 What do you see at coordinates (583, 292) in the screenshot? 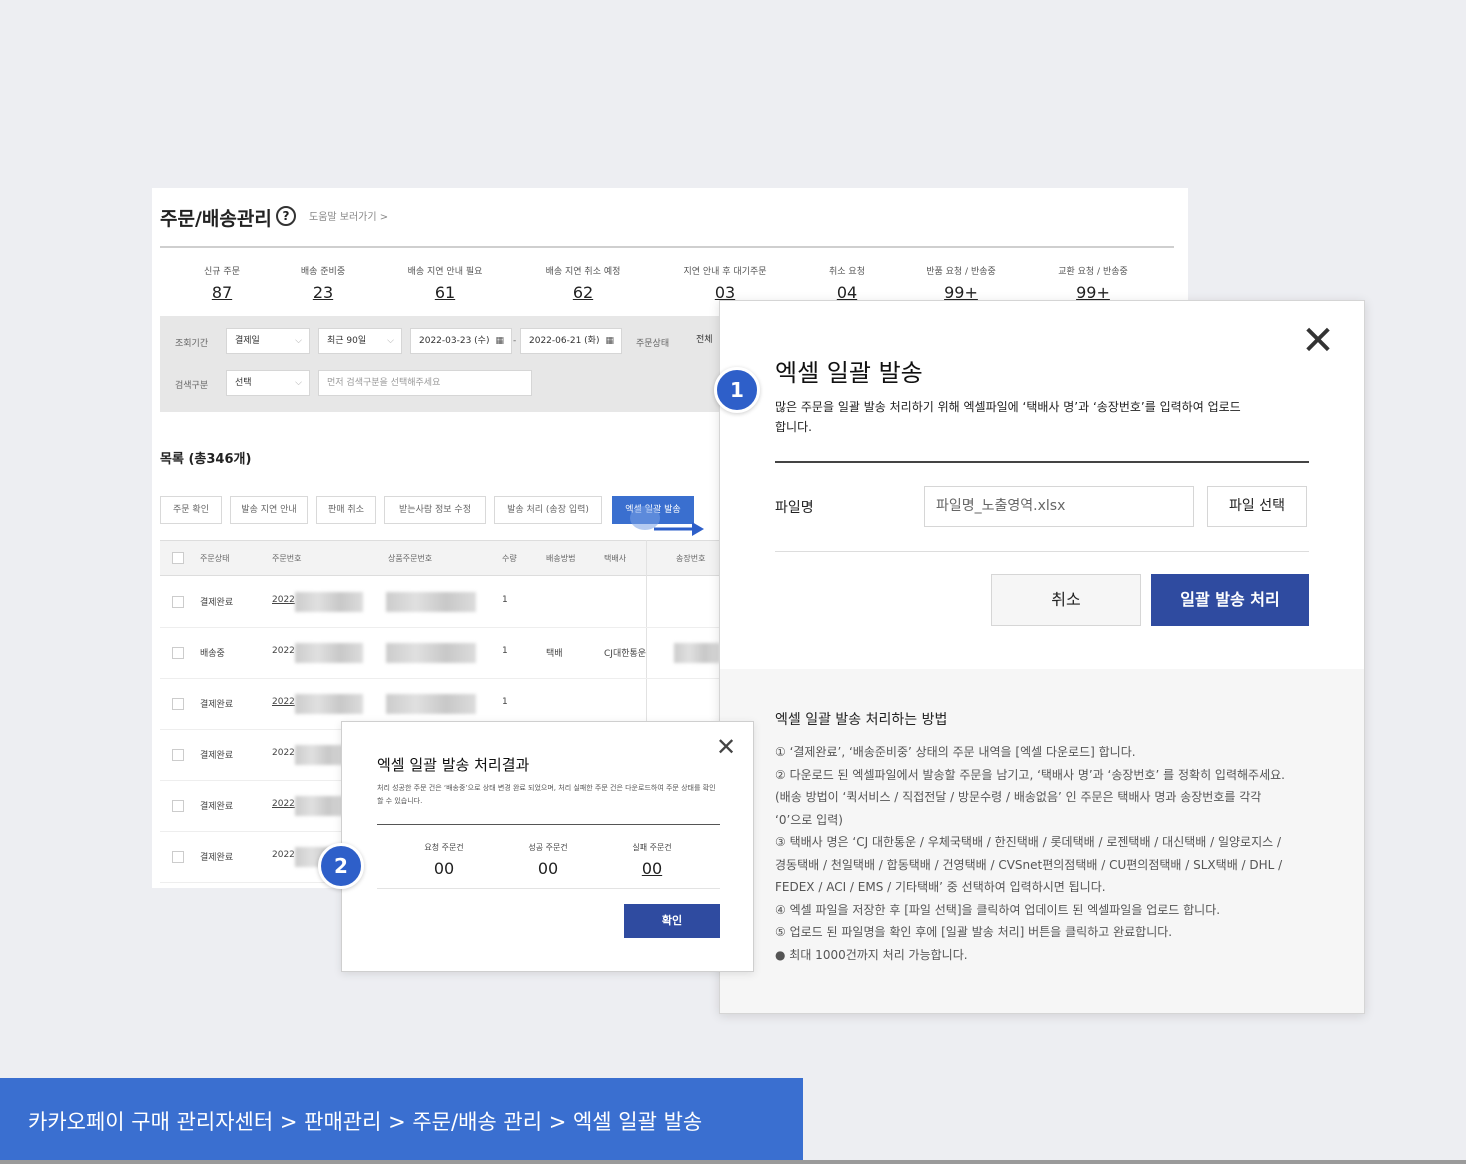
I see `stat-count: 62` at bounding box center [583, 292].